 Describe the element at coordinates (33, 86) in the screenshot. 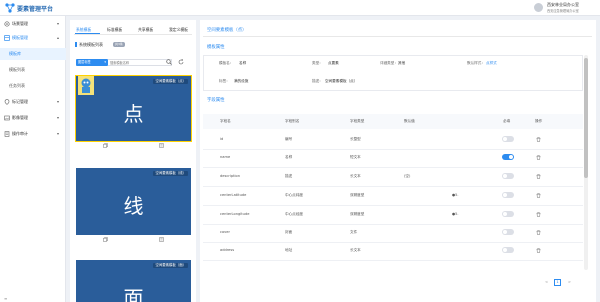

I see `sidebar-subitem-task-list: 任务列表` at that location.